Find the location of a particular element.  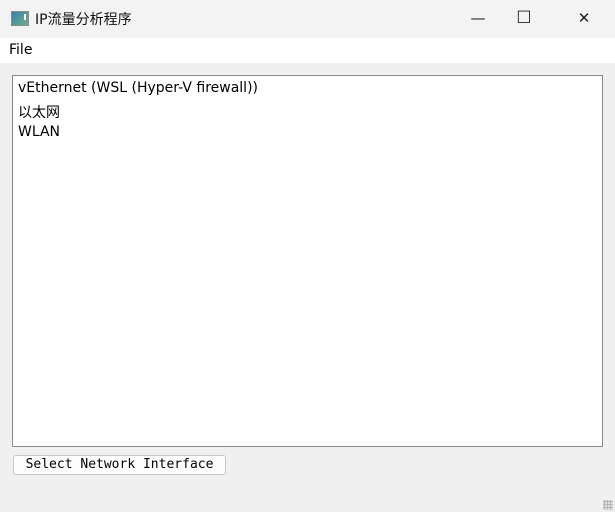

list-item: WLAN is located at coordinates (39, 132).